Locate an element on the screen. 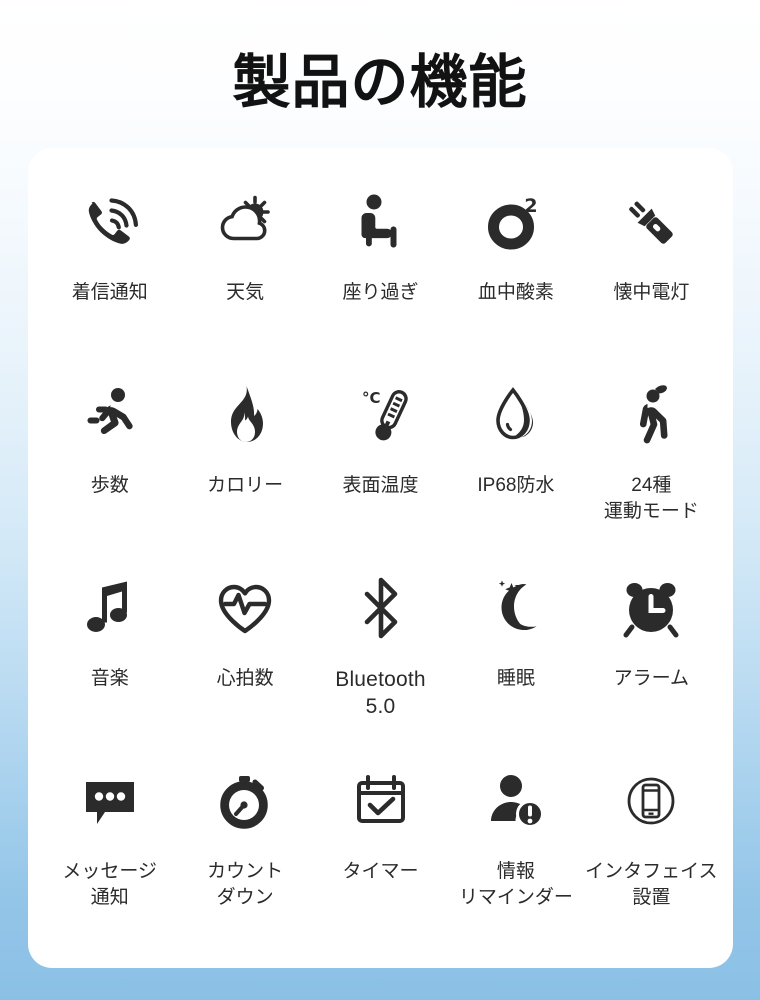 The image size is (760, 1000). feature-cell-sport-modes: 24種 運動モード is located at coordinates (651, 447).